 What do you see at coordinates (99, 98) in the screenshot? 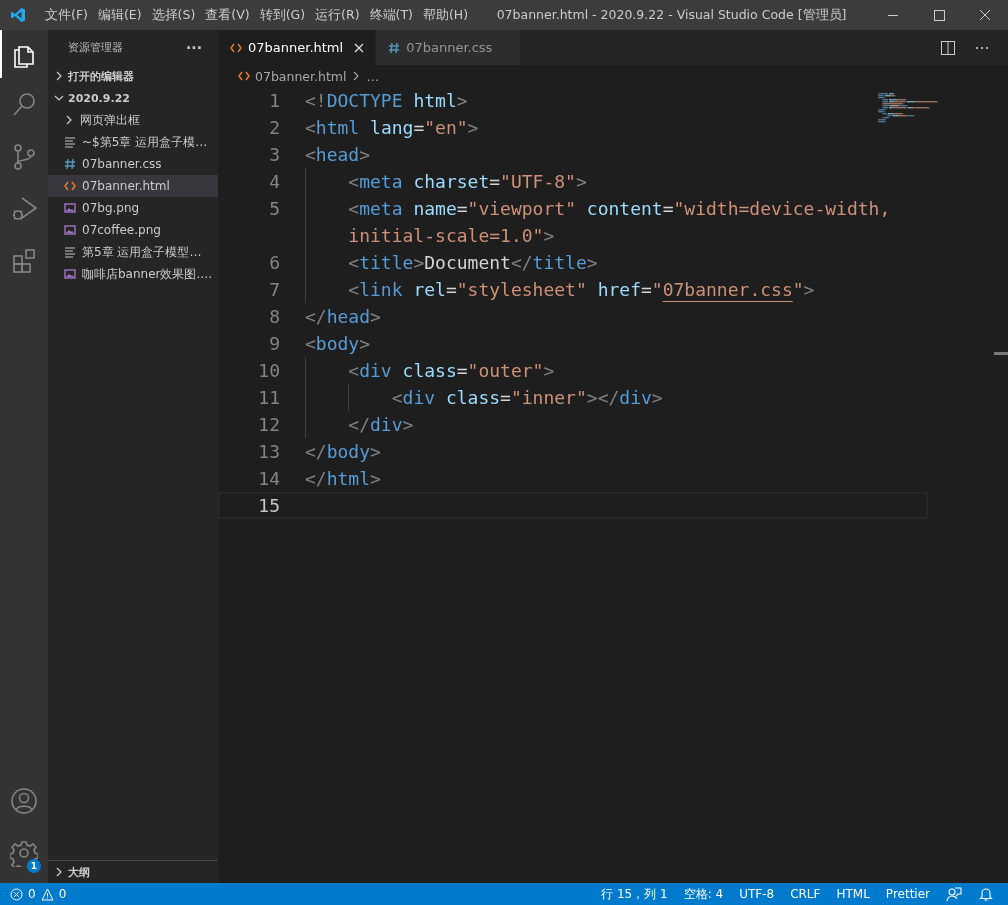
I see `section-header: 2020.9.22` at bounding box center [99, 98].